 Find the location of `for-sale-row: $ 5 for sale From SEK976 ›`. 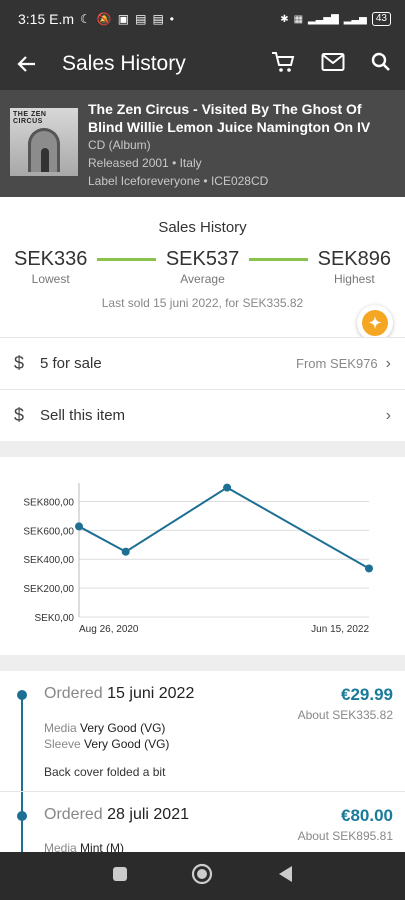

for-sale-row: $ 5 for sale From SEK976 › is located at coordinates (202, 363).